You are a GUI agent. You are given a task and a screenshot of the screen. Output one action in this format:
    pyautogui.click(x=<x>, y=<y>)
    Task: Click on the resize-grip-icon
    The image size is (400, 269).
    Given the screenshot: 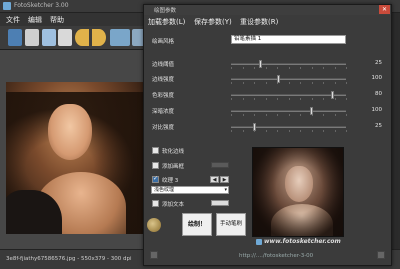 What is the action you would take?
    pyautogui.click(x=381, y=255)
    